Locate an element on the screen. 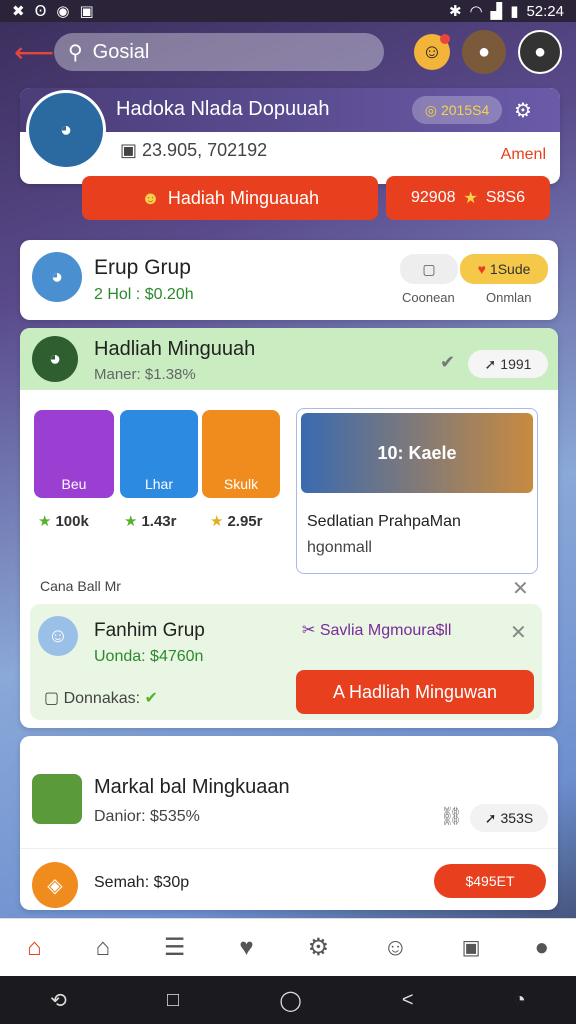 This screenshot has width=576, height=1024. bag-icon: ▢ is located at coordinates (52, 698).